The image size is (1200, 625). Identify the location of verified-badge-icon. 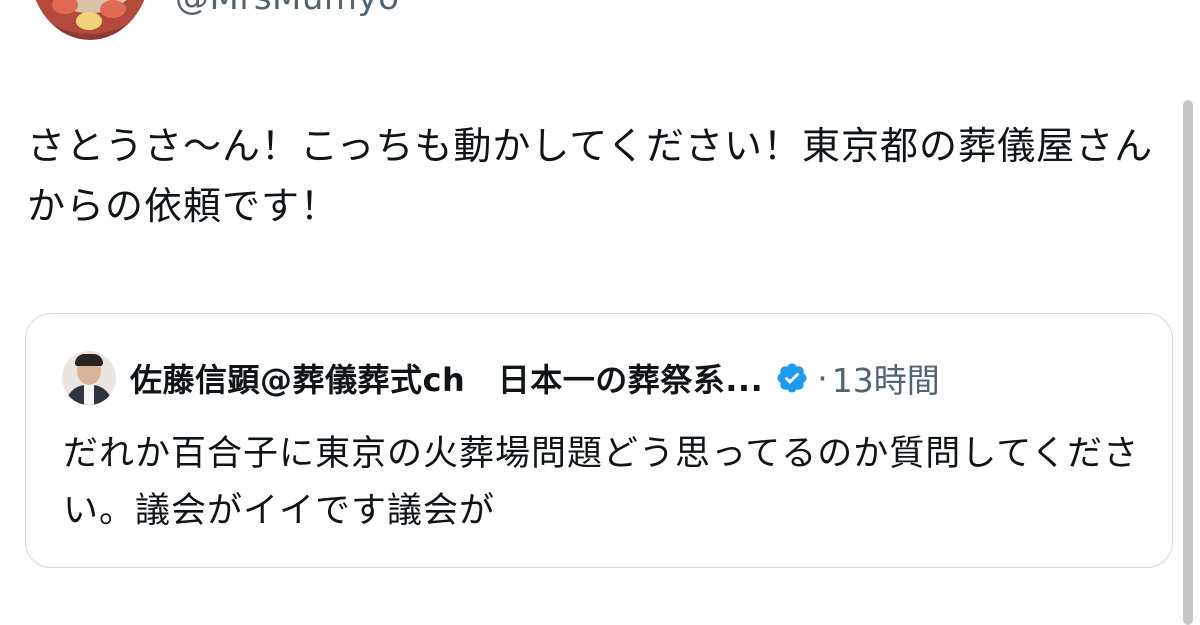
(792, 378).